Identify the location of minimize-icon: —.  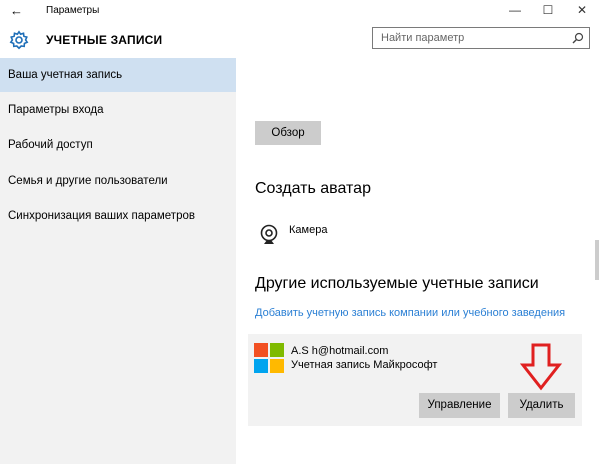
(515, 10).